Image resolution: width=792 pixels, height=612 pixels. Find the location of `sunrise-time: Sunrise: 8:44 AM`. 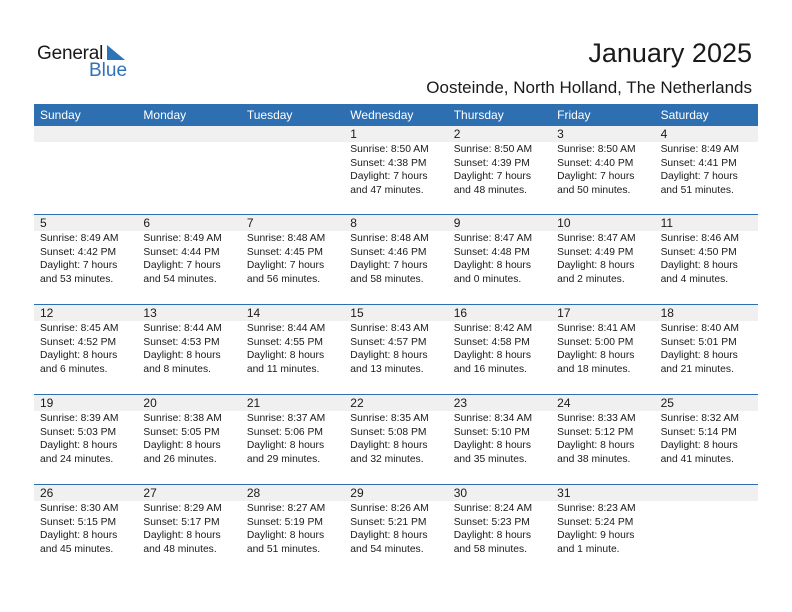

sunrise-time: Sunrise: 8:44 AM is located at coordinates (182, 328).